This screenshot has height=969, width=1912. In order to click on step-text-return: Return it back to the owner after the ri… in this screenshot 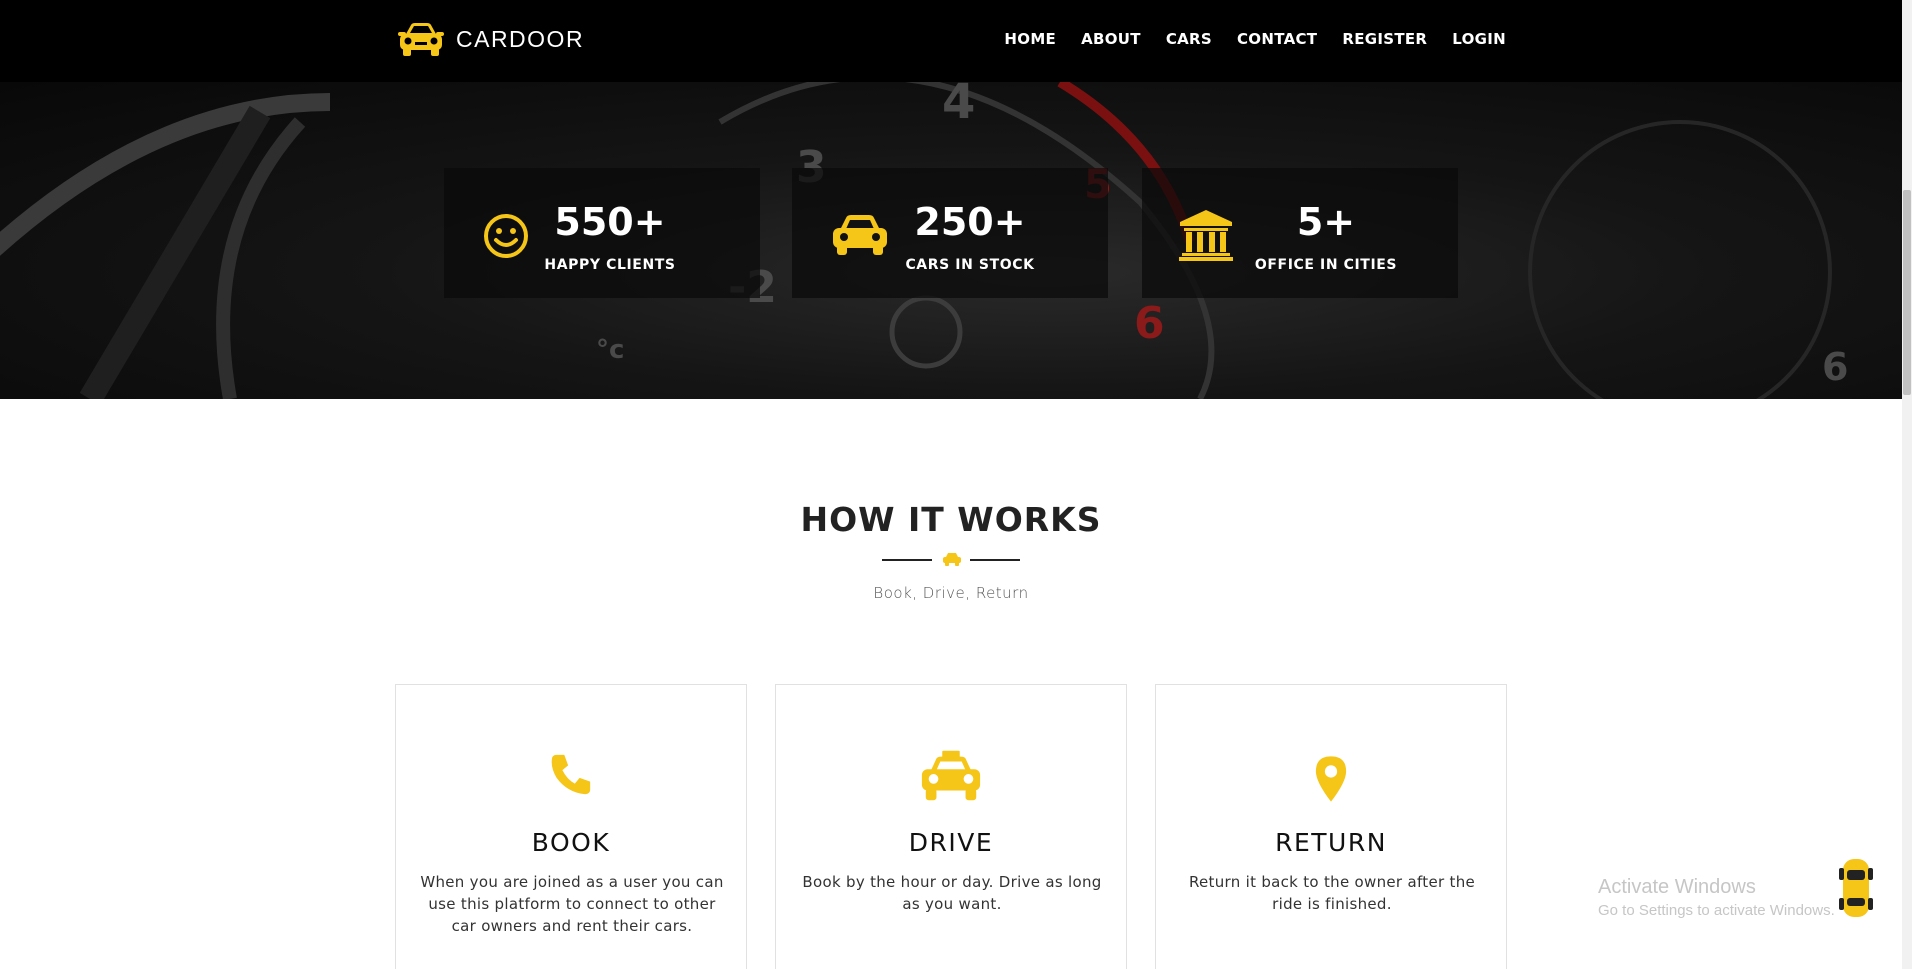, I will do `click(1332, 893)`.